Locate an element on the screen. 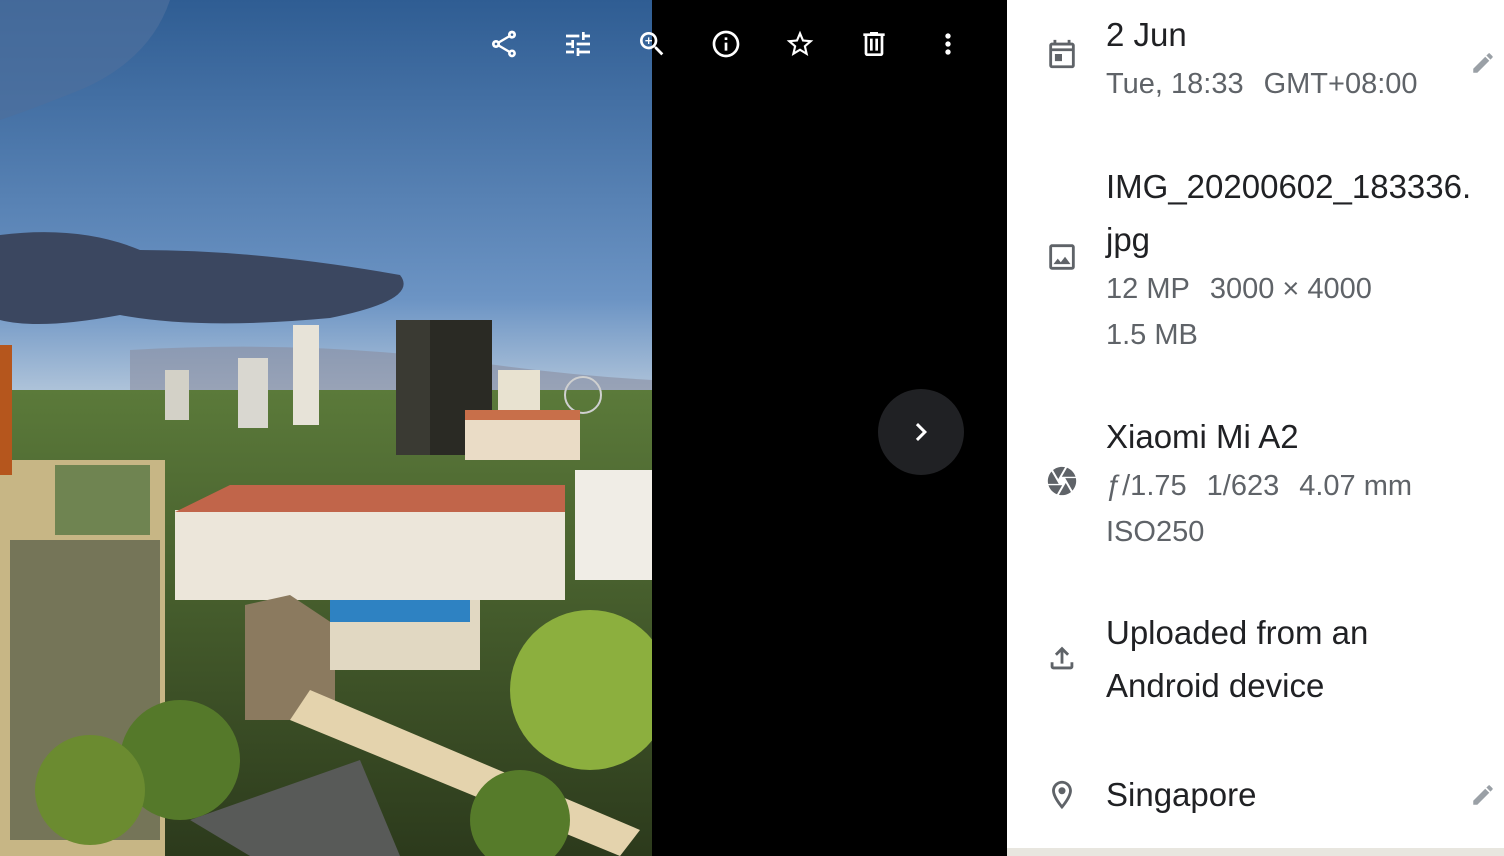 The image size is (1504, 856). more-options-icon is located at coordinates (948, 44).